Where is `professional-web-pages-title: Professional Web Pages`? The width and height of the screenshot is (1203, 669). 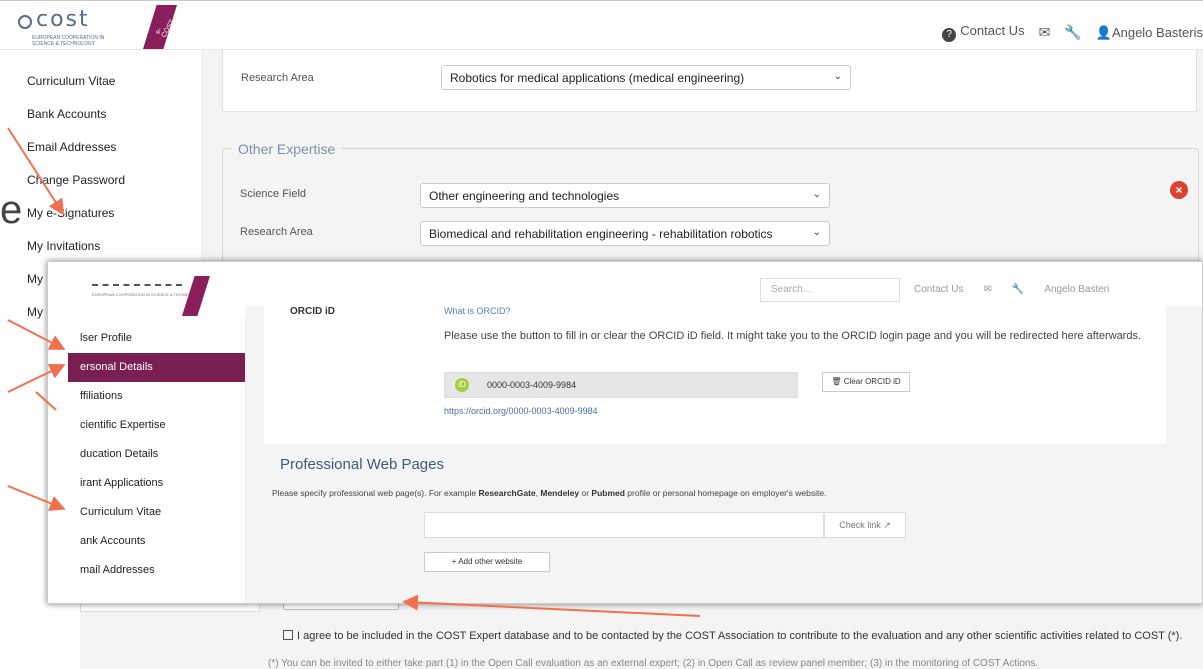
professional-web-pages-title: Professional Web Pages is located at coordinates (362, 464).